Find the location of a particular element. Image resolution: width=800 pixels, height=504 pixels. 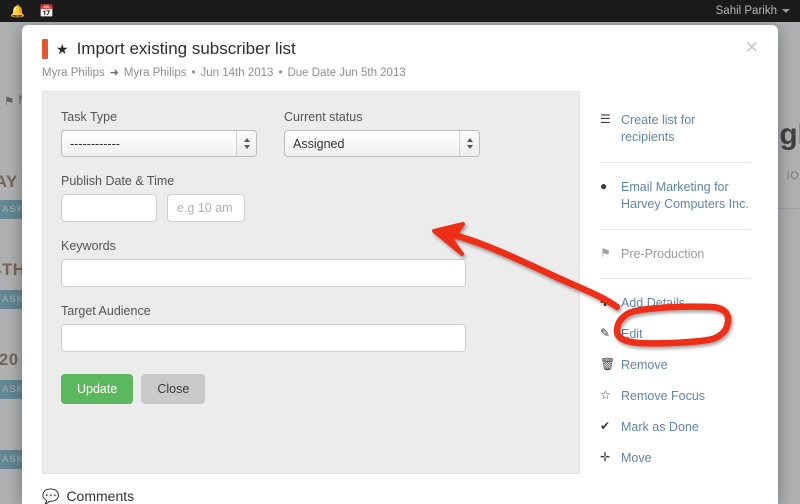

action-create-list: ☰ Create list for recipients is located at coordinates (675, 129).